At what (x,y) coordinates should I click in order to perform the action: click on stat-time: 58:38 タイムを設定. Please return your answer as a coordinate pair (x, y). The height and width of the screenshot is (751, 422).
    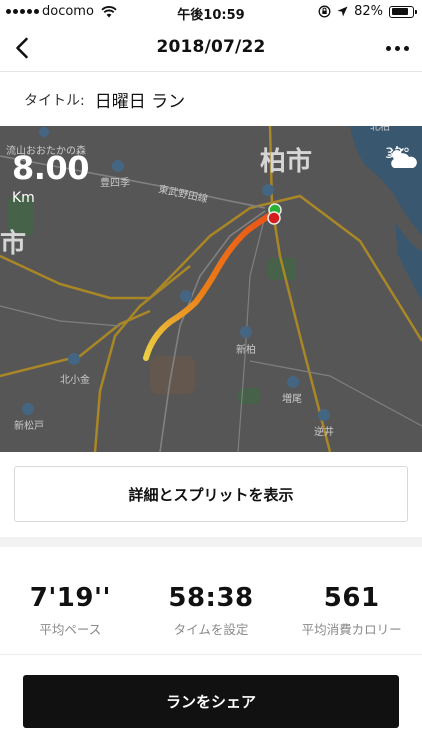
    Looking at the image, I should click on (211, 601).